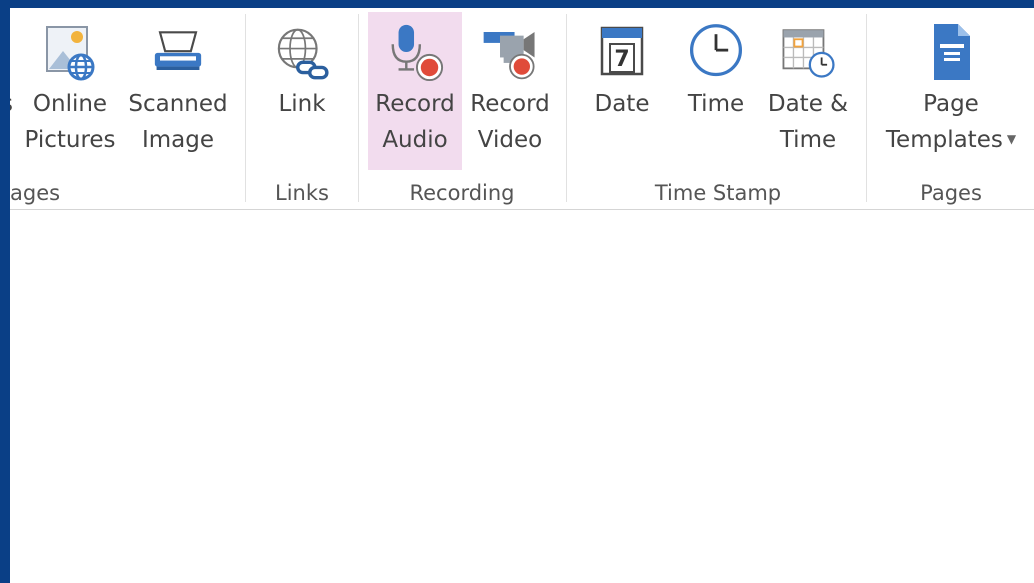  I want to click on record-audio-label-1: Record, so click(415, 104).